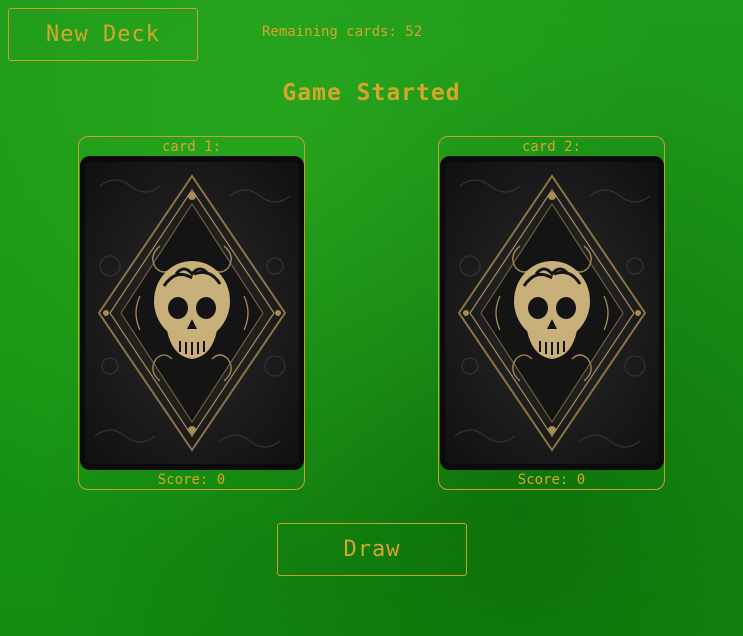 This screenshot has width=743, height=636. What do you see at coordinates (103, 34) in the screenshot?
I see `new-deck-button: New Deck` at bounding box center [103, 34].